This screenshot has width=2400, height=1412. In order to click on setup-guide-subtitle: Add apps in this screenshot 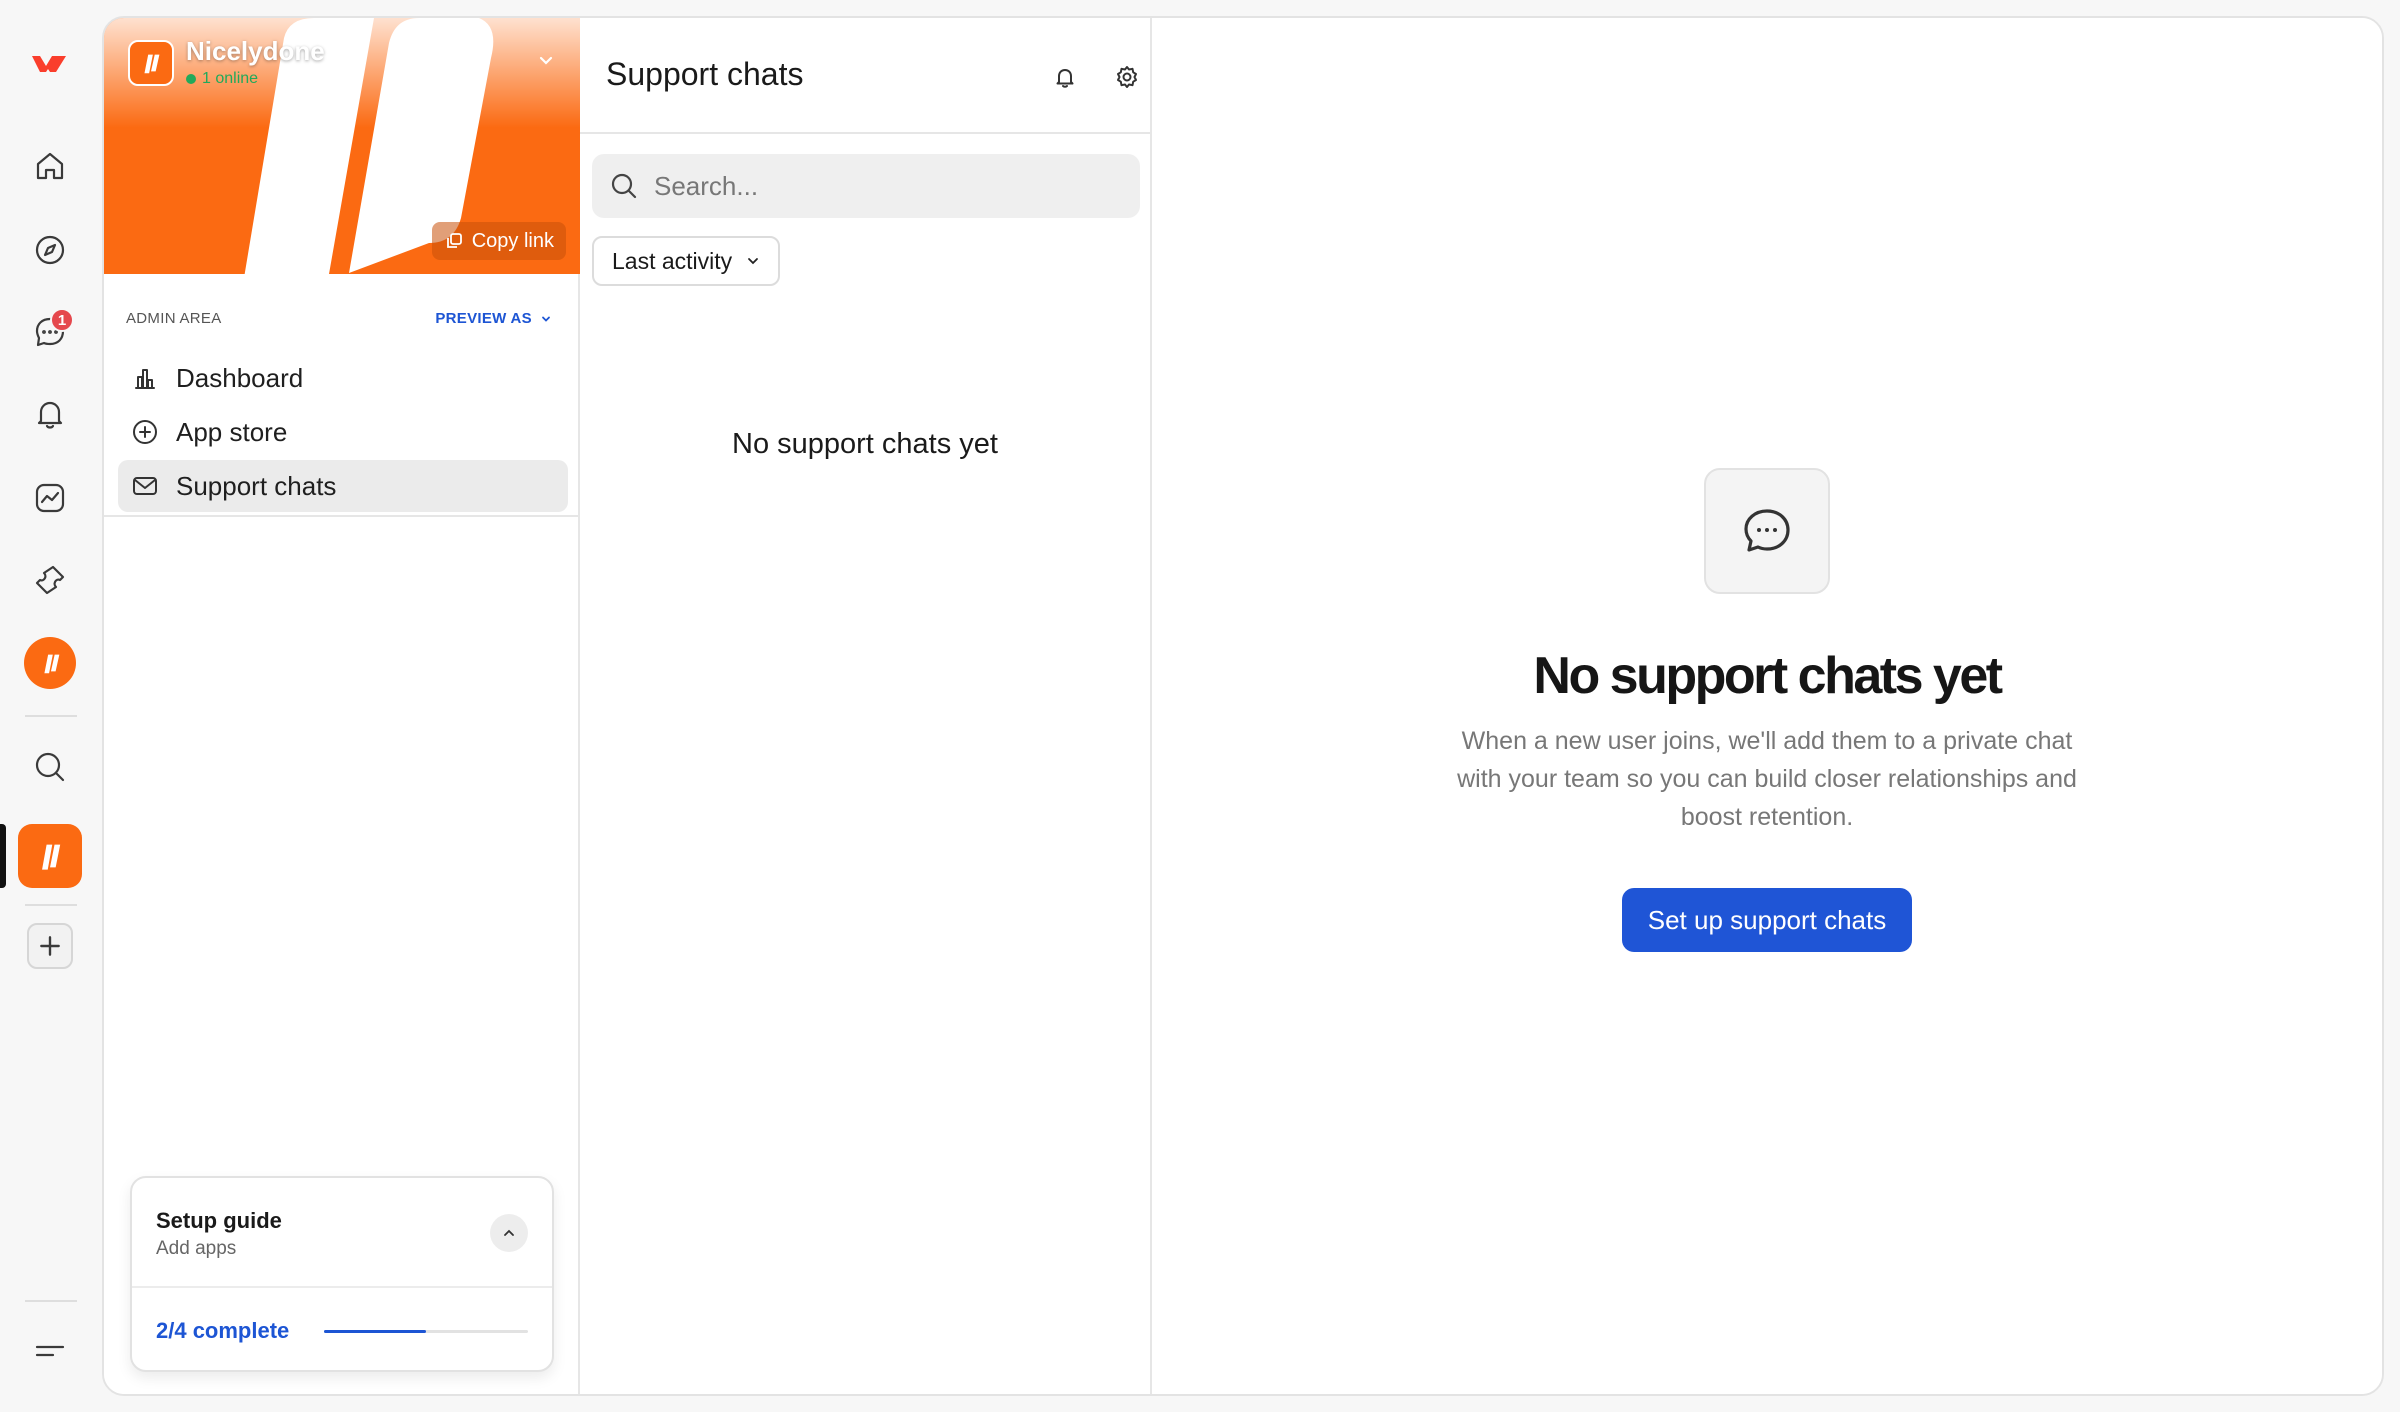, I will do `click(196, 1248)`.